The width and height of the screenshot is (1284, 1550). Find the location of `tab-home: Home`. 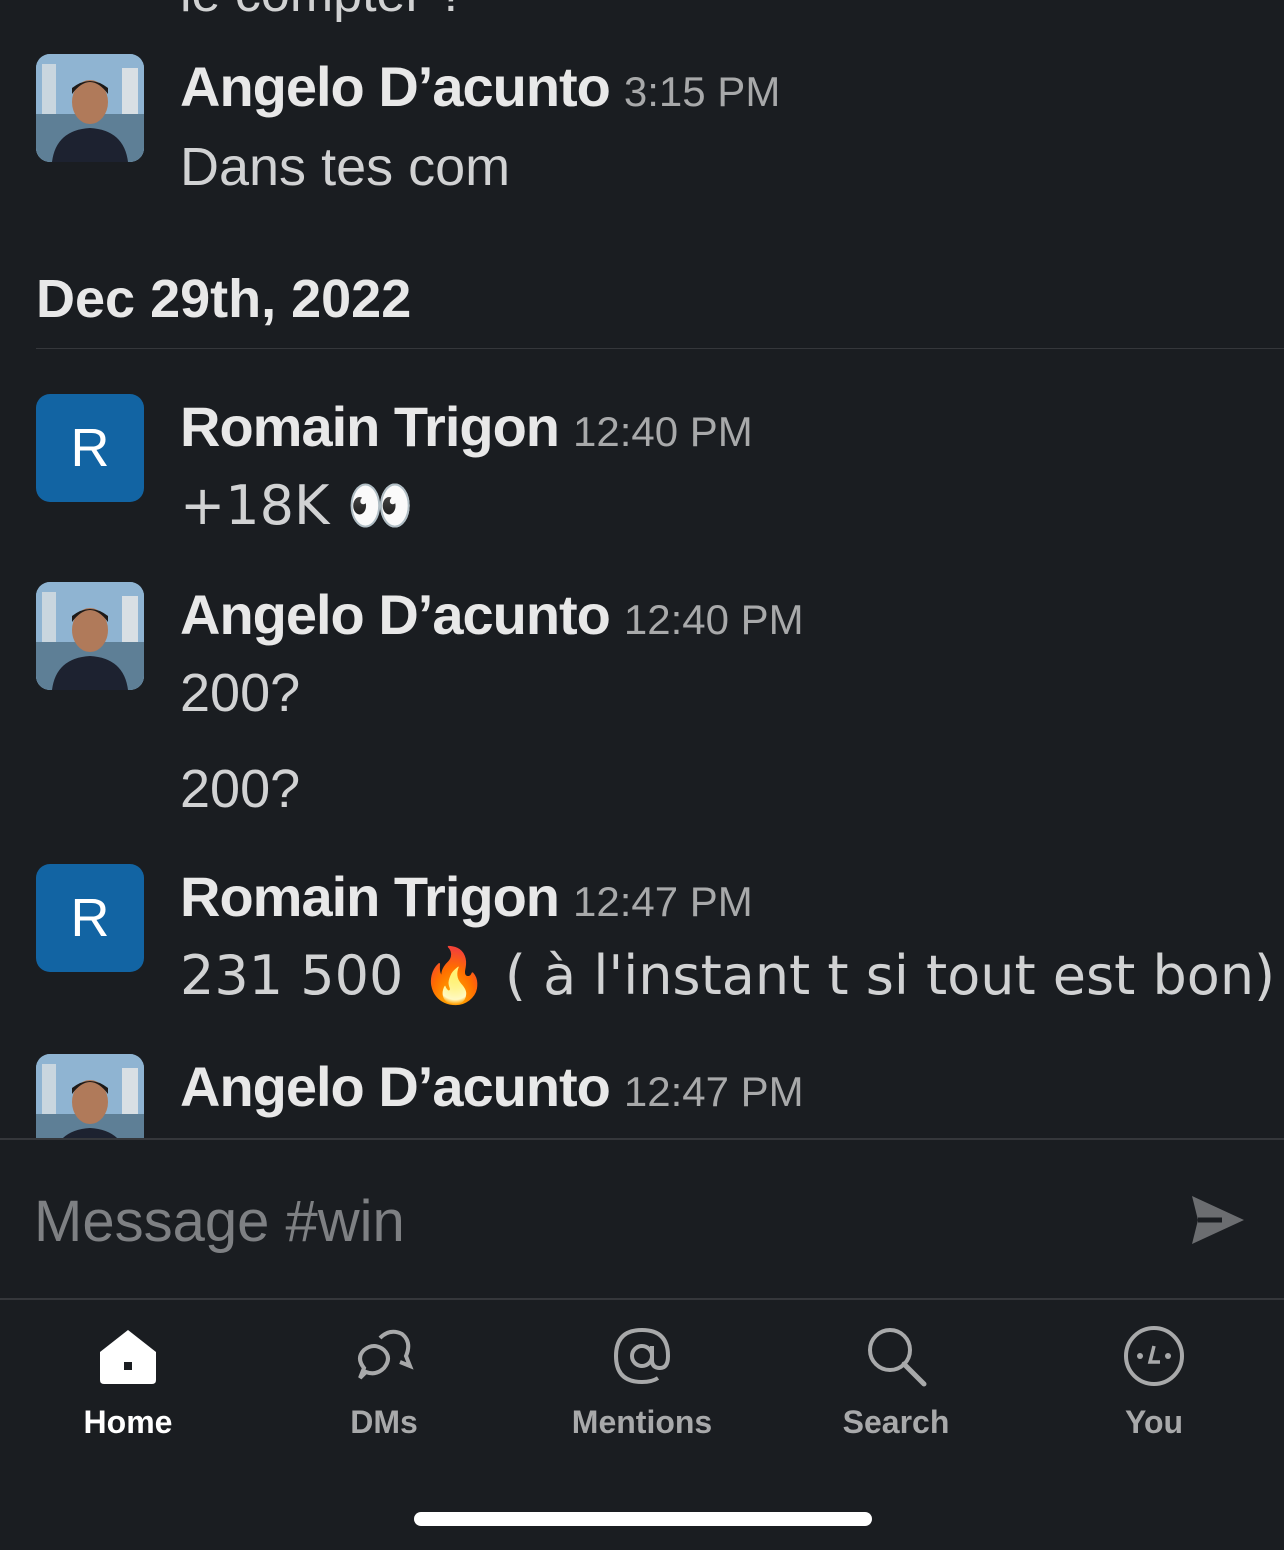

tab-home: Home is located at coordinates (128, 1371).